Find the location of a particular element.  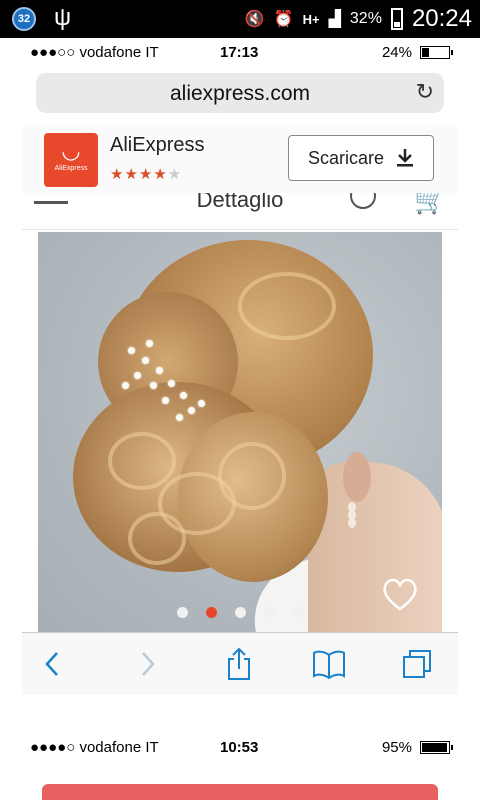

ios-status-bar-top: ●●●○○ vodafone IT 17:13 24% is located at coordinates (241, 53).